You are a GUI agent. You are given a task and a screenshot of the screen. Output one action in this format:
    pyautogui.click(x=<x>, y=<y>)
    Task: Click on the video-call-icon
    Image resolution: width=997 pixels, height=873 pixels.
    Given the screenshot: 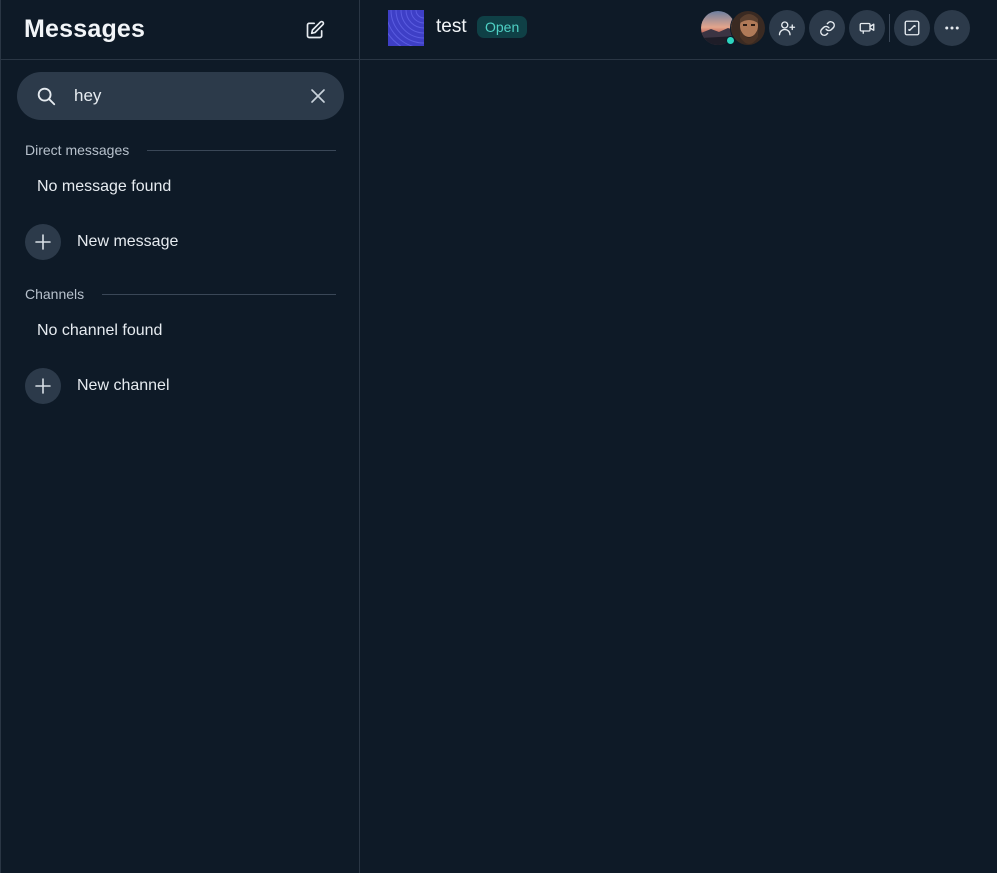 What is the action you would take?
    pyautogui.click(x=867, y=28)
    